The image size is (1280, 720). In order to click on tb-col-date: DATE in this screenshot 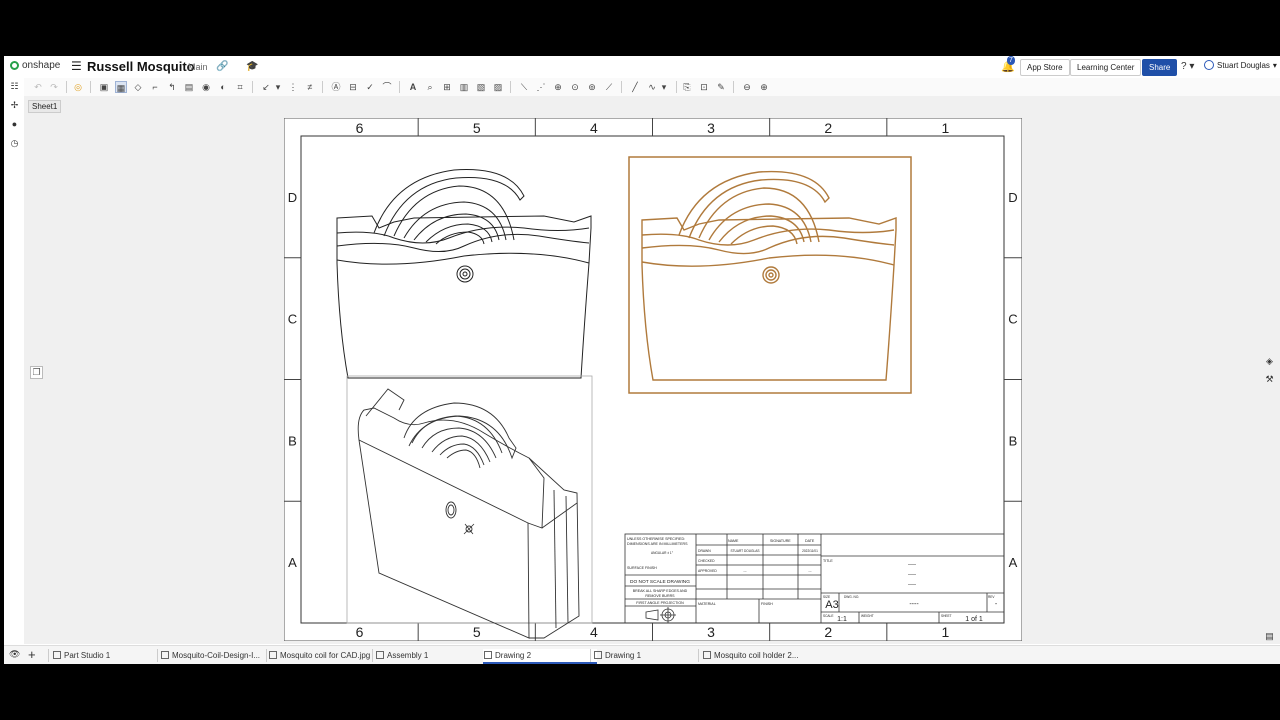, I will do `click(810, 541)`.